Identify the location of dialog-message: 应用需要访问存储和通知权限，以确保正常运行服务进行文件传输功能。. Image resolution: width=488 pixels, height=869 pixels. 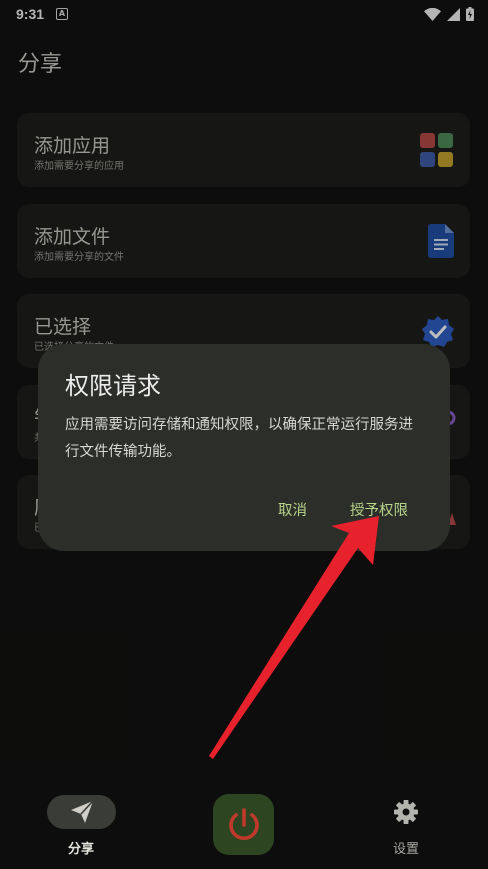
(239, 438).